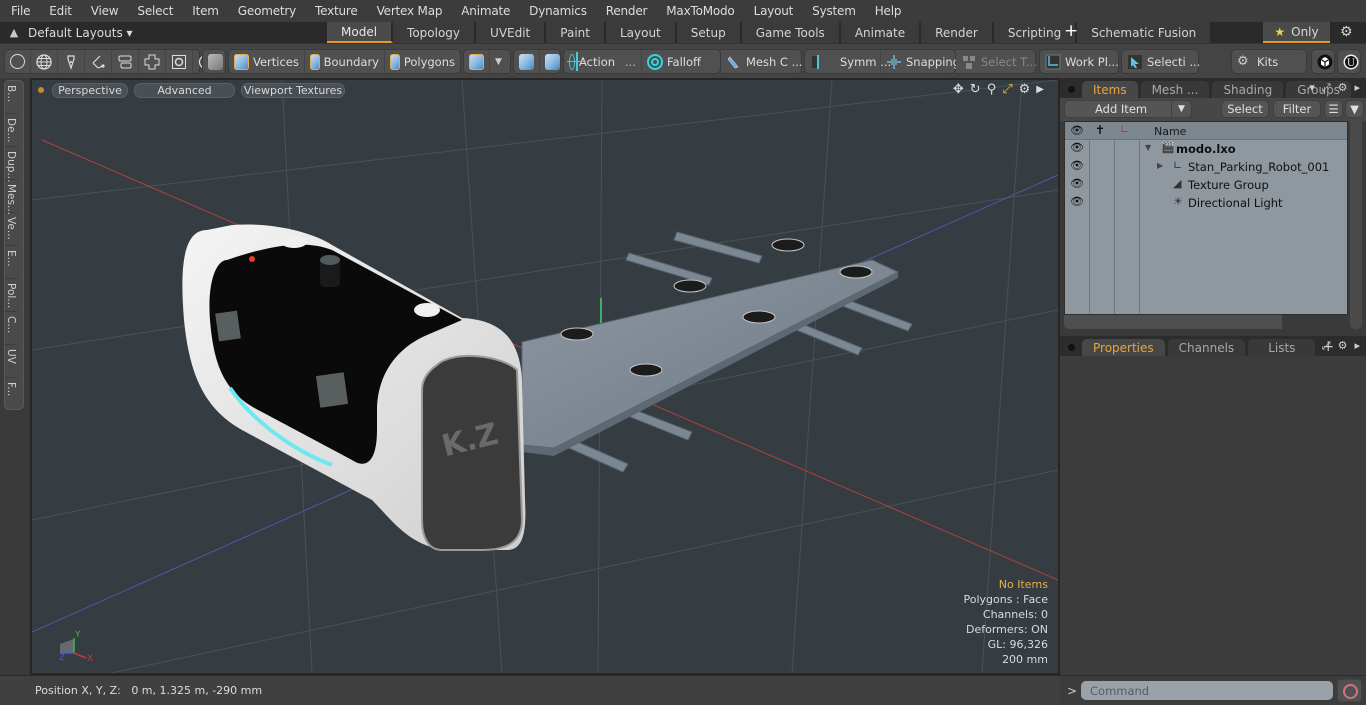  Describe the element at coordinates (1357, 346) in the screenshot. I see `properties-more-icon: ▸` at that location.